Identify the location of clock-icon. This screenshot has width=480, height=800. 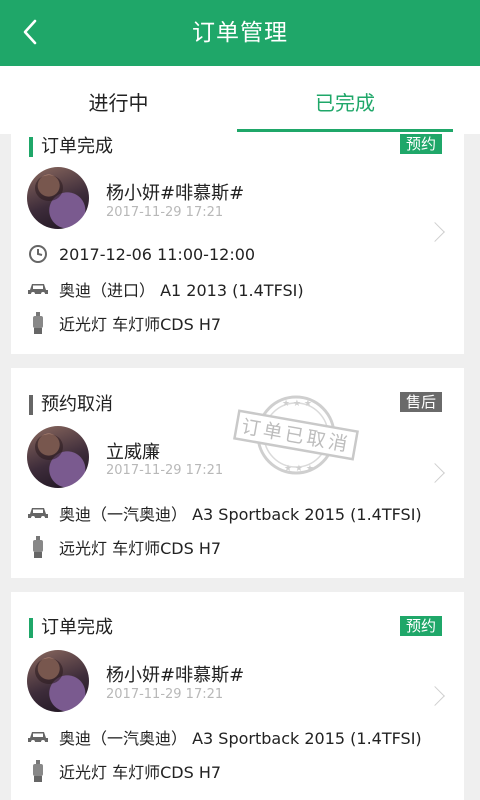
(38, 254).